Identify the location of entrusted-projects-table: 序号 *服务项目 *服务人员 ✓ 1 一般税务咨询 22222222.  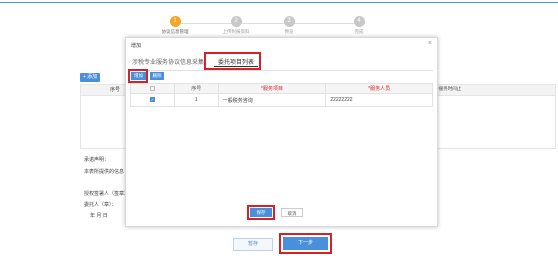
(281, 95).